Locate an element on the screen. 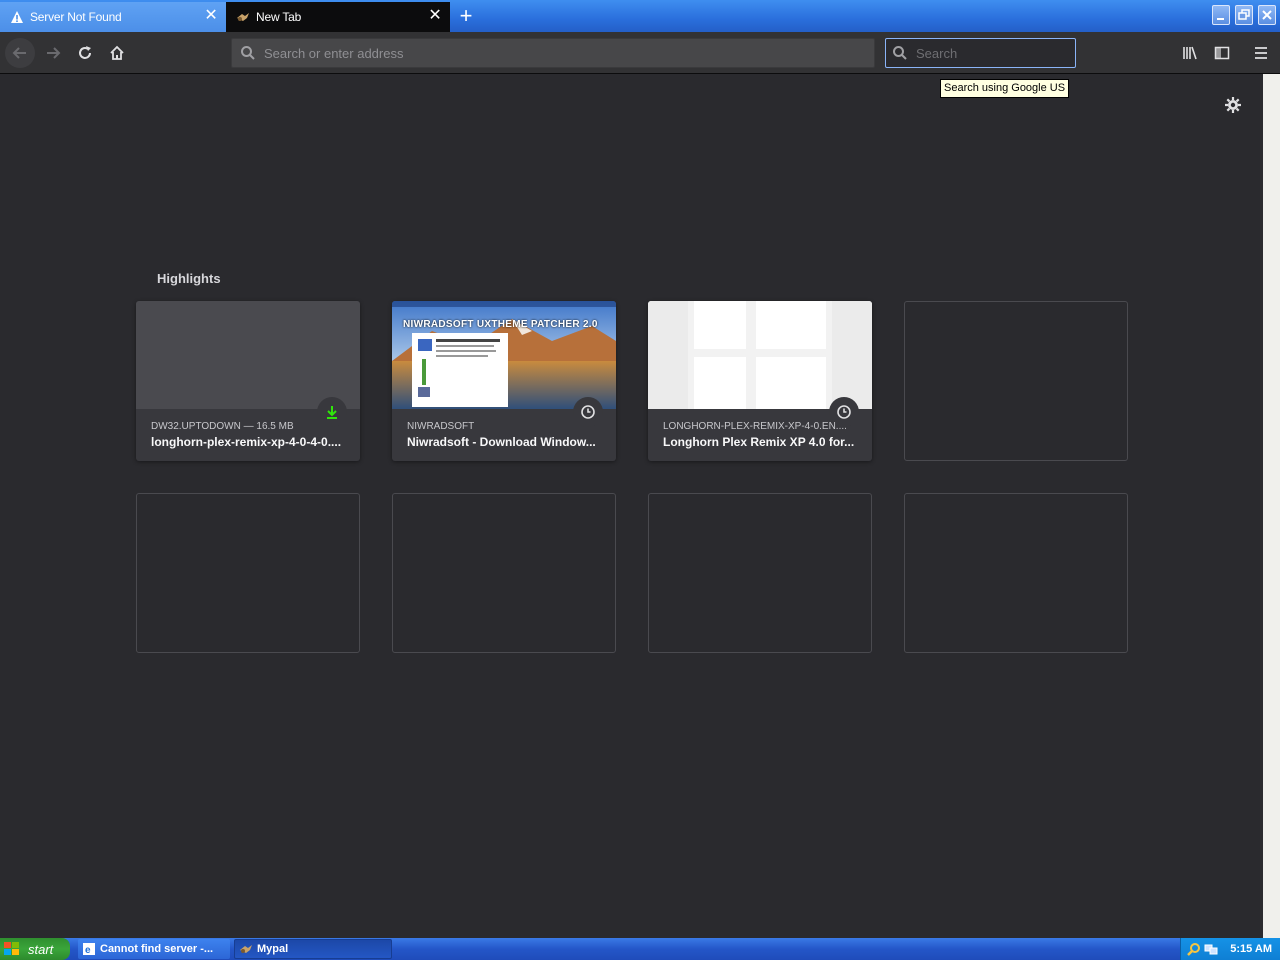 The height and width of the screenshot is (960, 1280). windows-flag-icon is located at coordinates (11, 948).